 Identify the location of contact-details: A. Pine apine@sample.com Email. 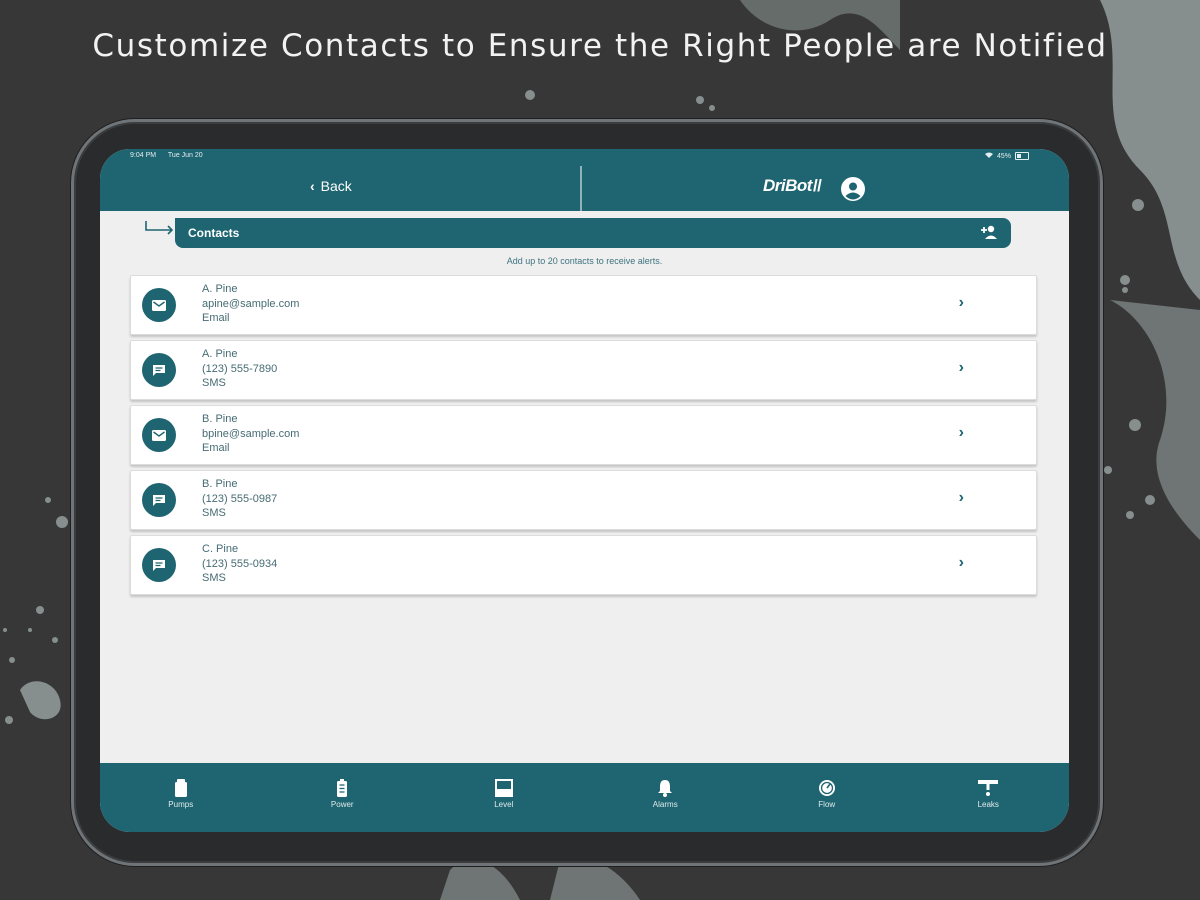
(250, 304).